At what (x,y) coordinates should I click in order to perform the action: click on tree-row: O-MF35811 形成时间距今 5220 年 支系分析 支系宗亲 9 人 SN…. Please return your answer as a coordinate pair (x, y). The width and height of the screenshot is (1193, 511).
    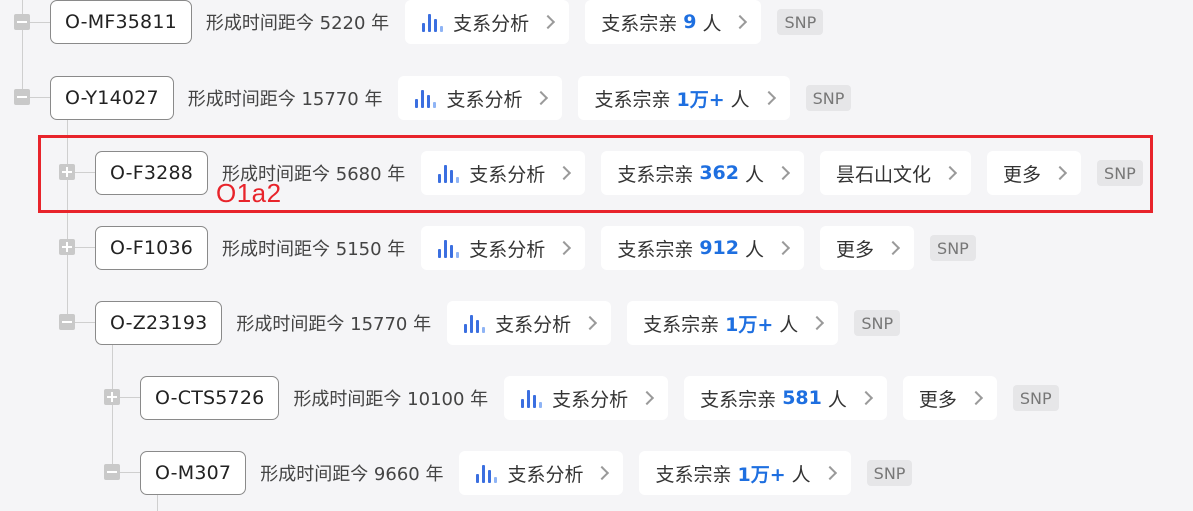
    Looking at the image, I should click on (437, 23).